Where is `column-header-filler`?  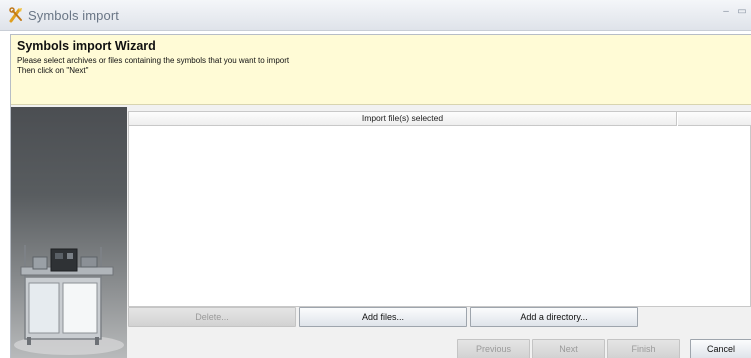 column-header-filler is located at coordinates (714, 119).